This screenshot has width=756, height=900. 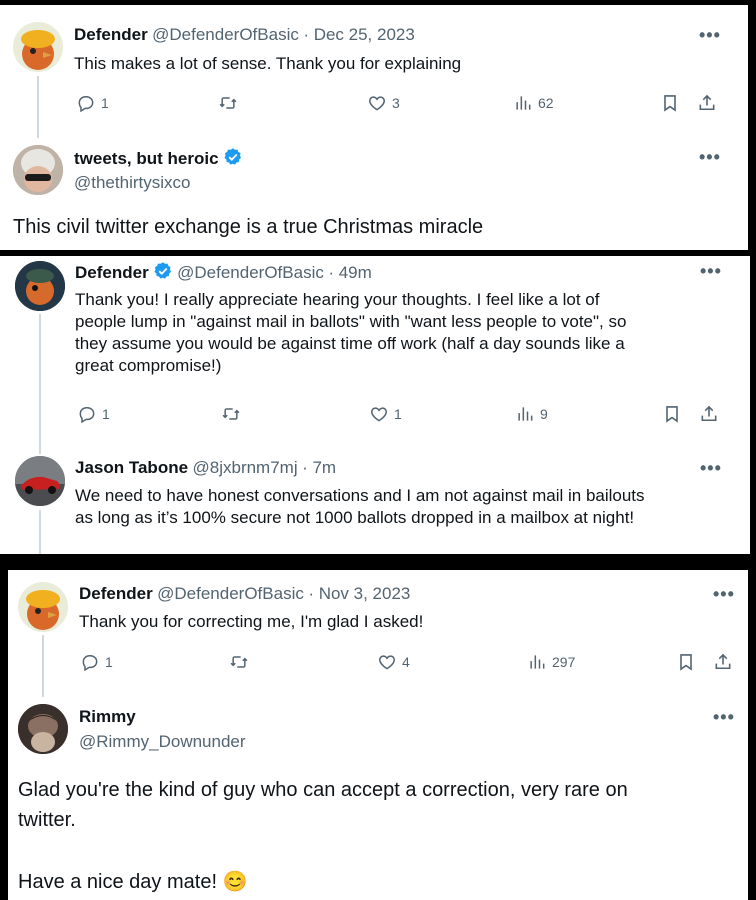 I want to click on like-button: 4, so click(x=393, y=662).